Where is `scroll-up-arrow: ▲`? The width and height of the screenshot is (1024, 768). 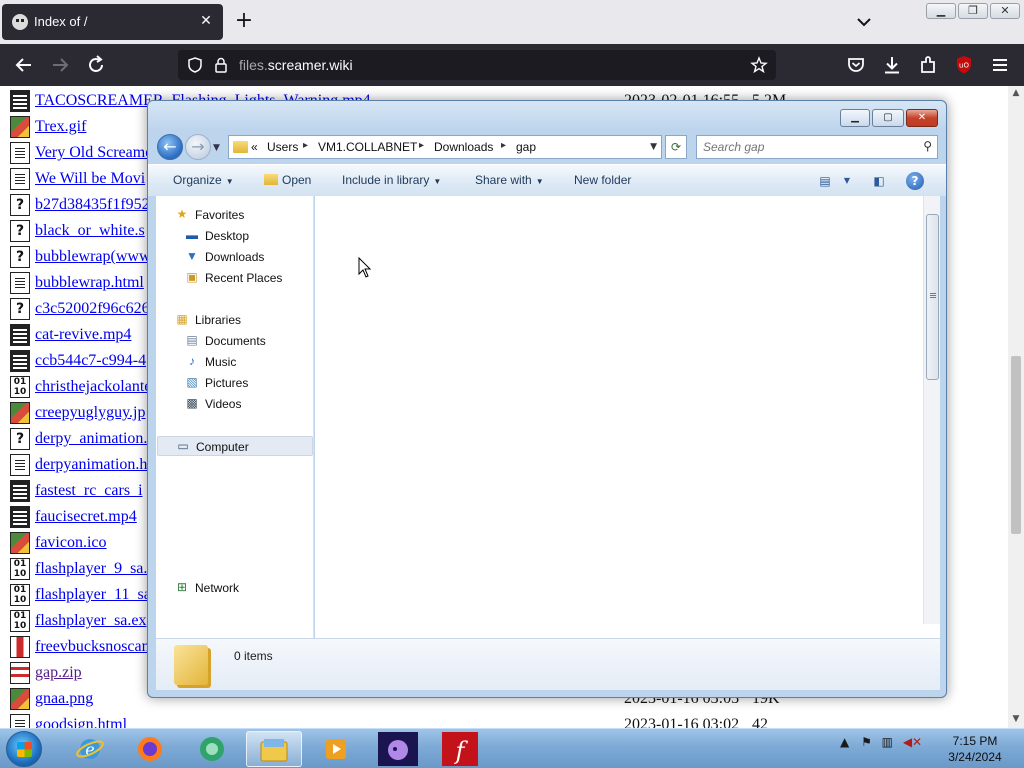
scroll-up-arrow: ▲ is located at coordinates (1016, 93).